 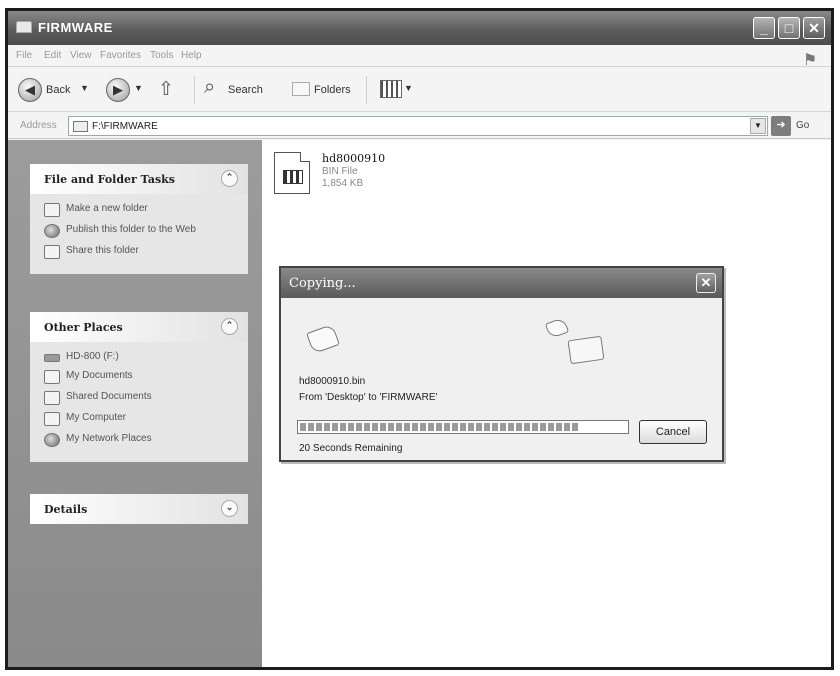 What do you see at coordinates (340, 171) in the screenshot?
I see `file-type: BIN File` at bounding box center [340, 171].